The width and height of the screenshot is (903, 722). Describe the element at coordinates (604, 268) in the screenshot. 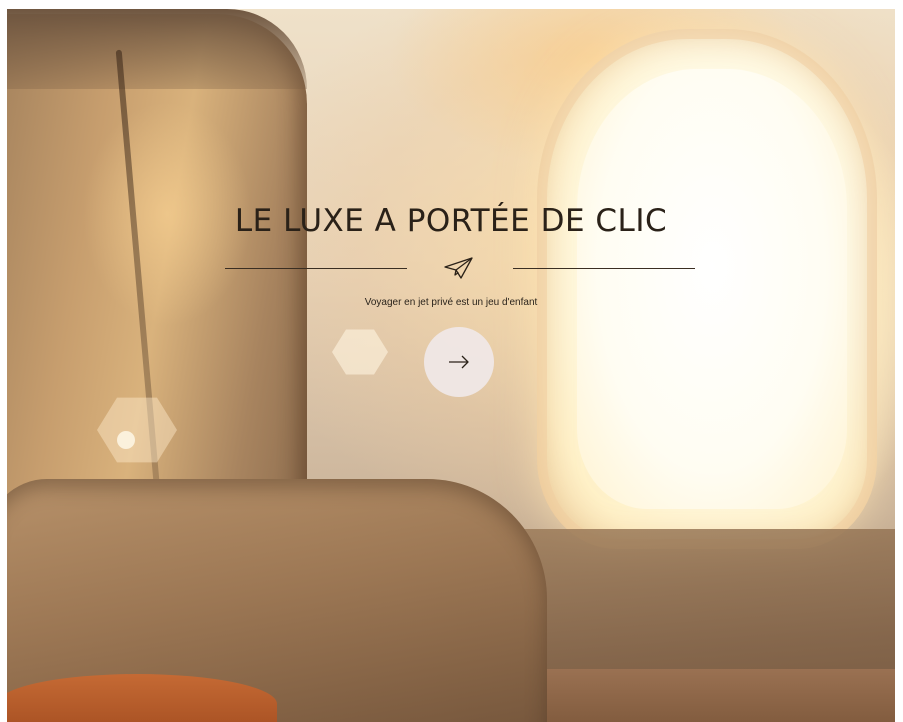

I see `divider-line-right` at that location.